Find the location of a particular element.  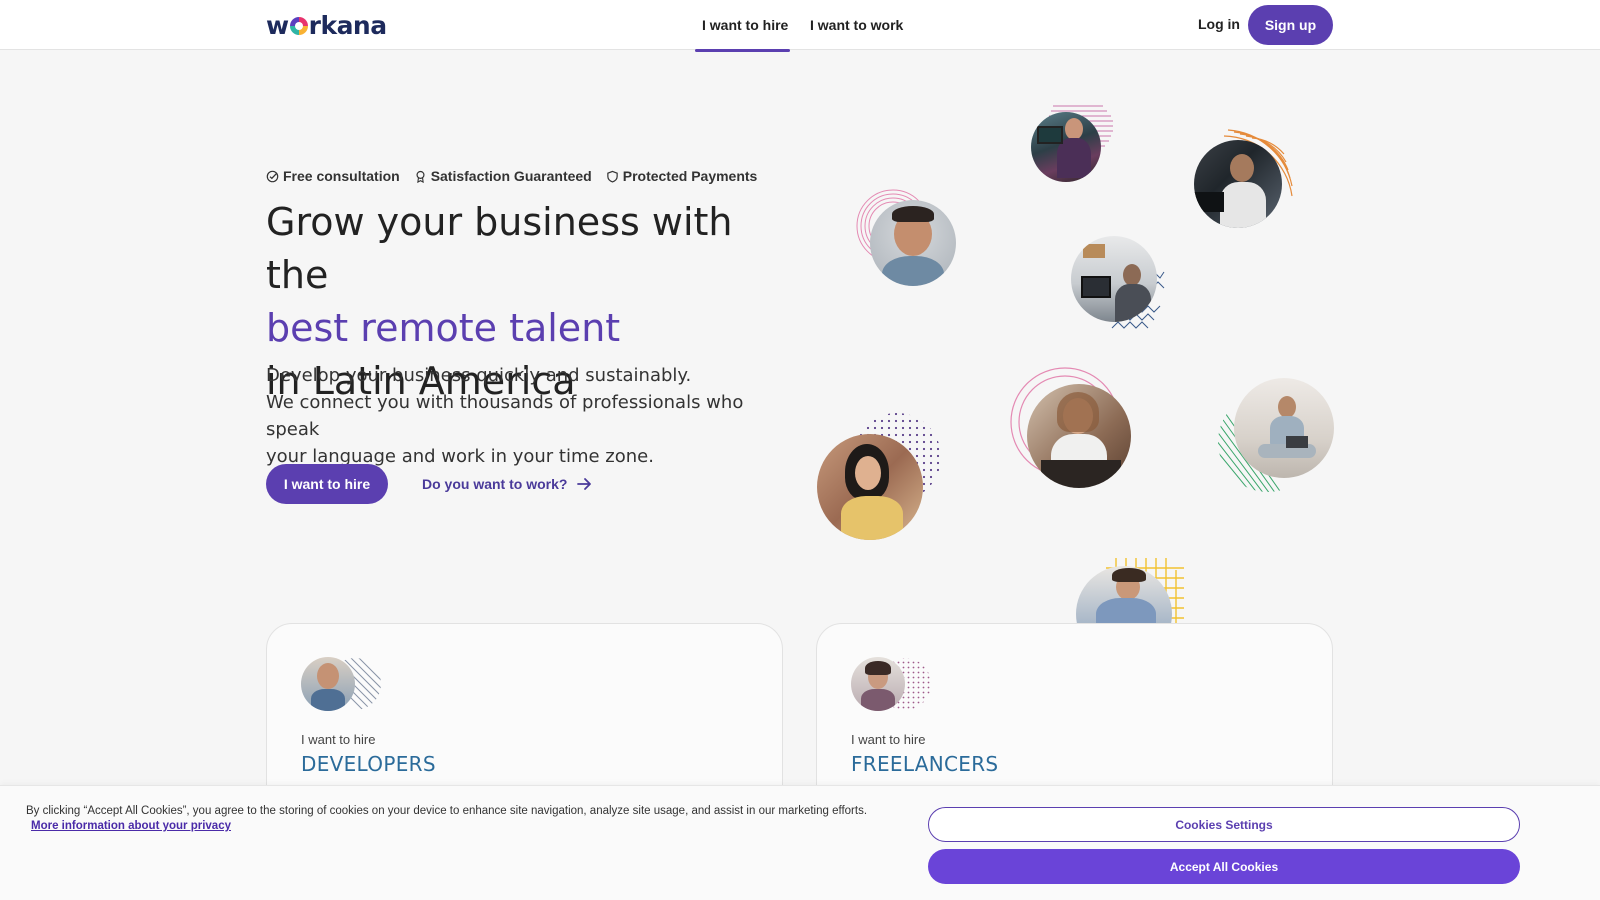

accept-all-cookies-button: Accept All Cookies is located at coordinates (1224, 866).